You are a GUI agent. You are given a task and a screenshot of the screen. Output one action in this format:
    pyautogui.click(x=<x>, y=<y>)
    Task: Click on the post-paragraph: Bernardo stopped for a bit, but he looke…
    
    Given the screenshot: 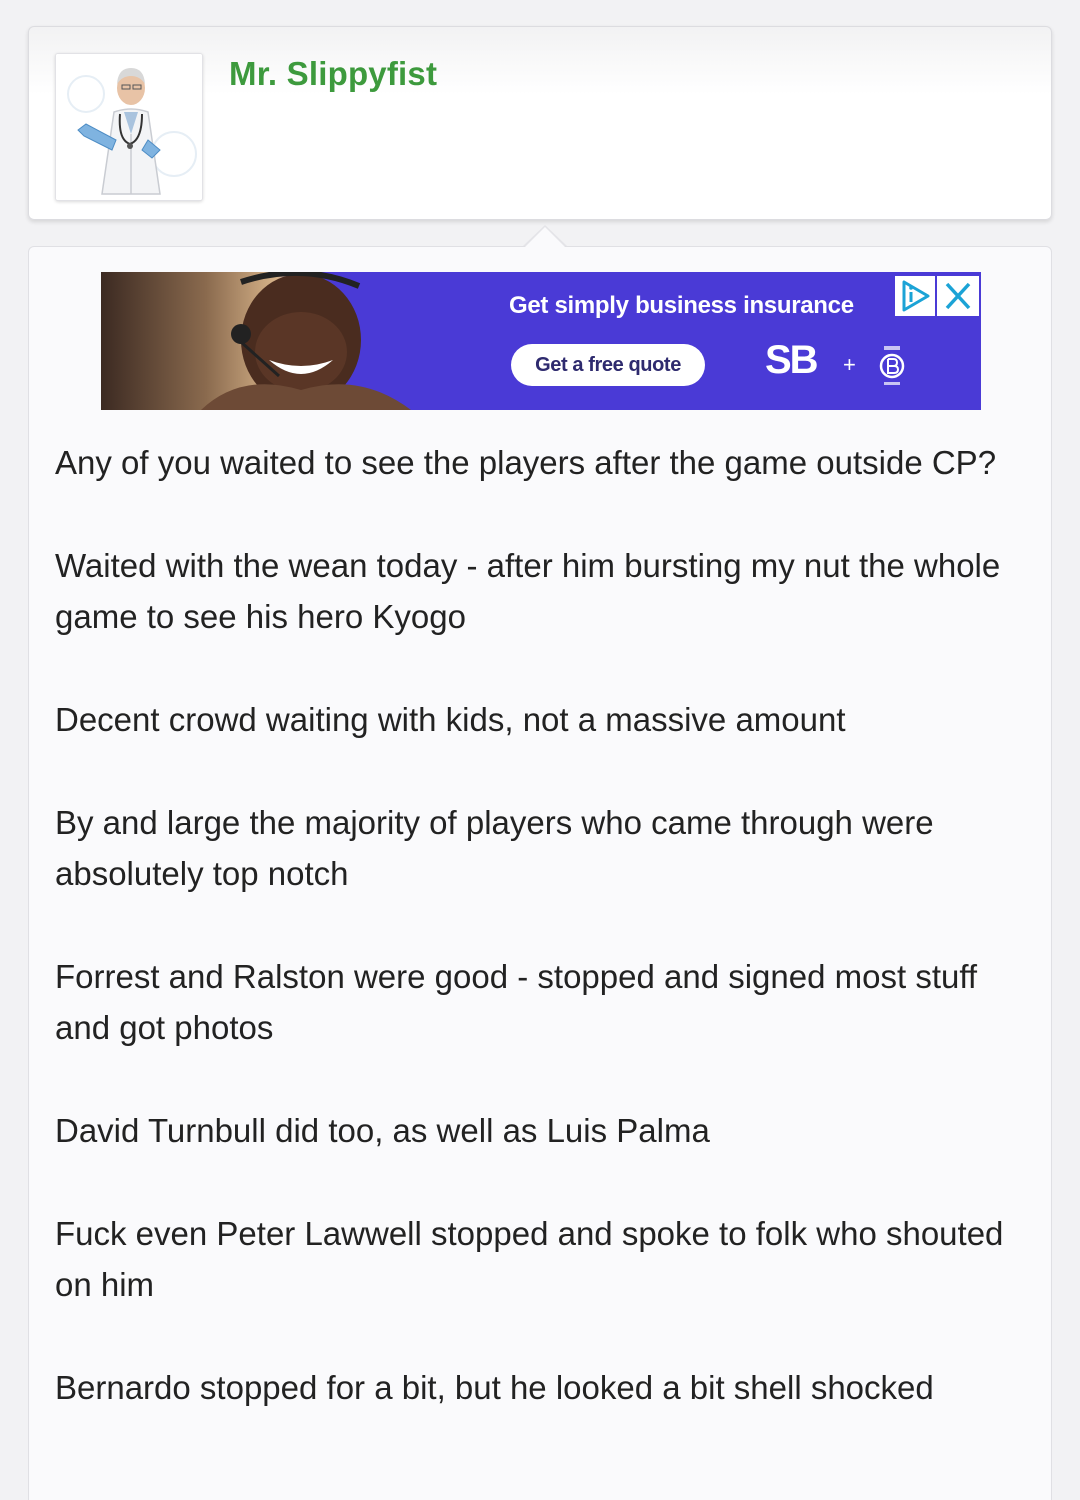 What is the action you would take?
    pyautogui.click(x=494, y=1387)
    